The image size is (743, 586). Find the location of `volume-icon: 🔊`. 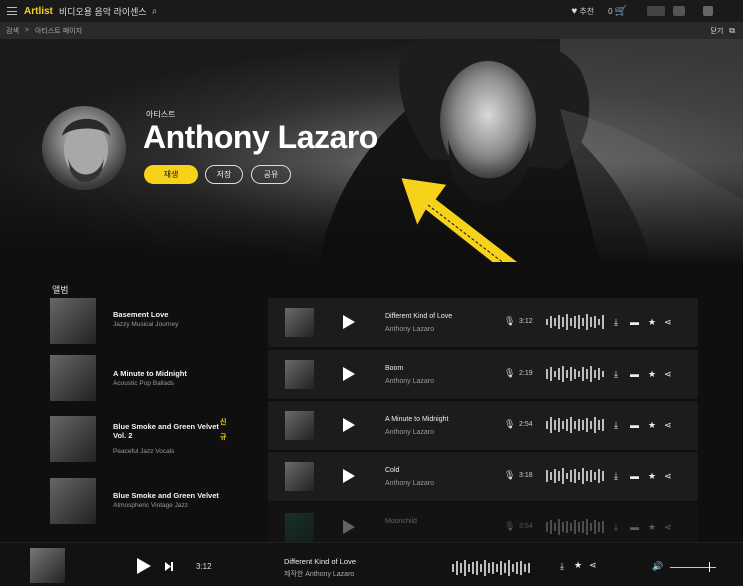

volume-icon: 🔊 is located at coordinates (657, 566).